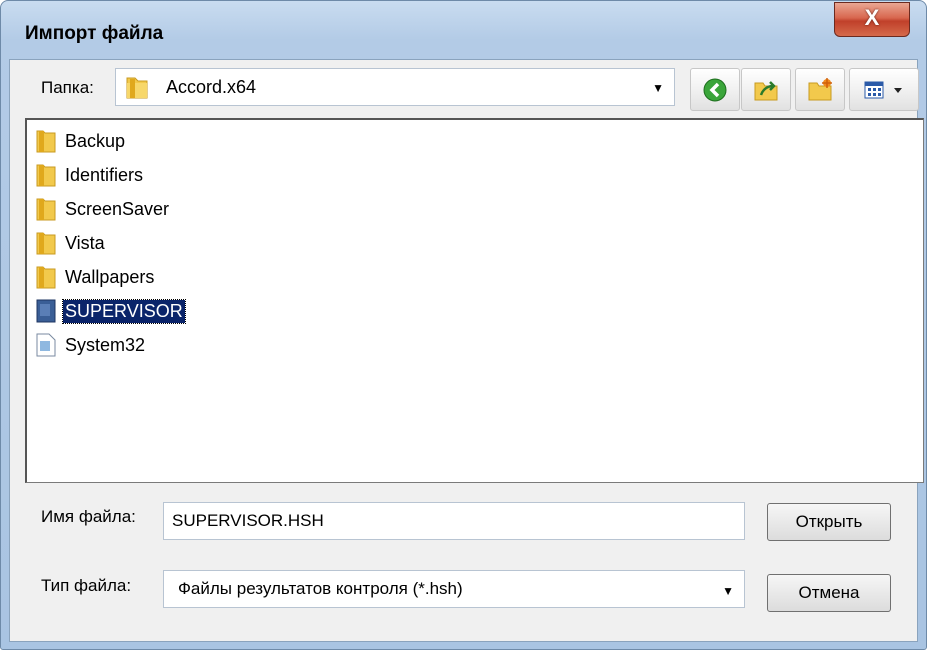 Image resolution: width=929 pixels, height=652 pixels. I want to click on back-arrow-icon, so click(715, 89).